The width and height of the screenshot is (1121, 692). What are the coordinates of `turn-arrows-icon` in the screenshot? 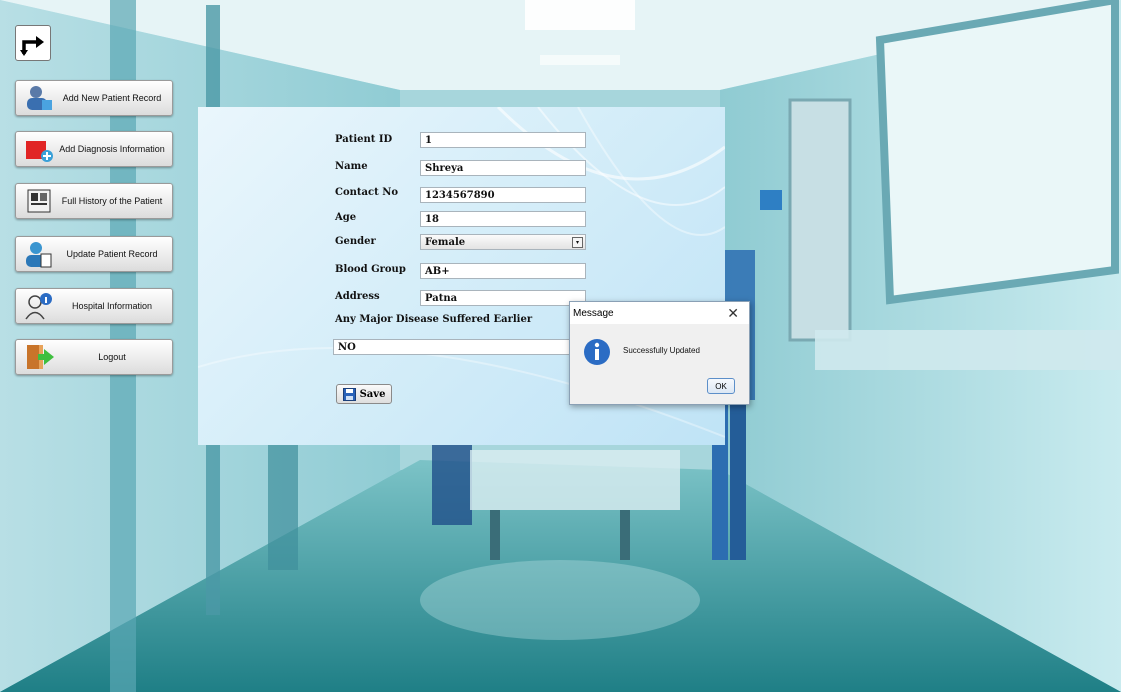 It's located at (32, 46).